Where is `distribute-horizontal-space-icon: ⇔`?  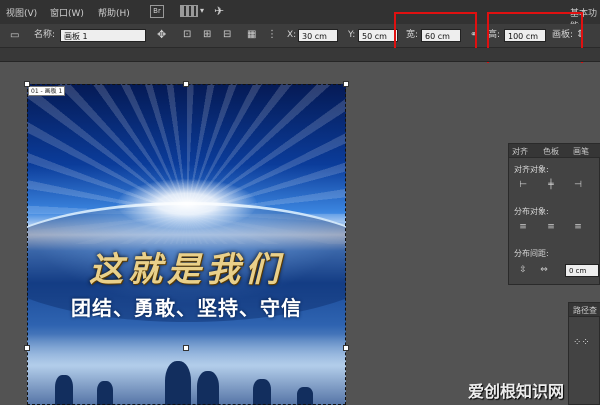 distribute-horizontal-space-icon: ⇔ is located at coordinates (544, 270).